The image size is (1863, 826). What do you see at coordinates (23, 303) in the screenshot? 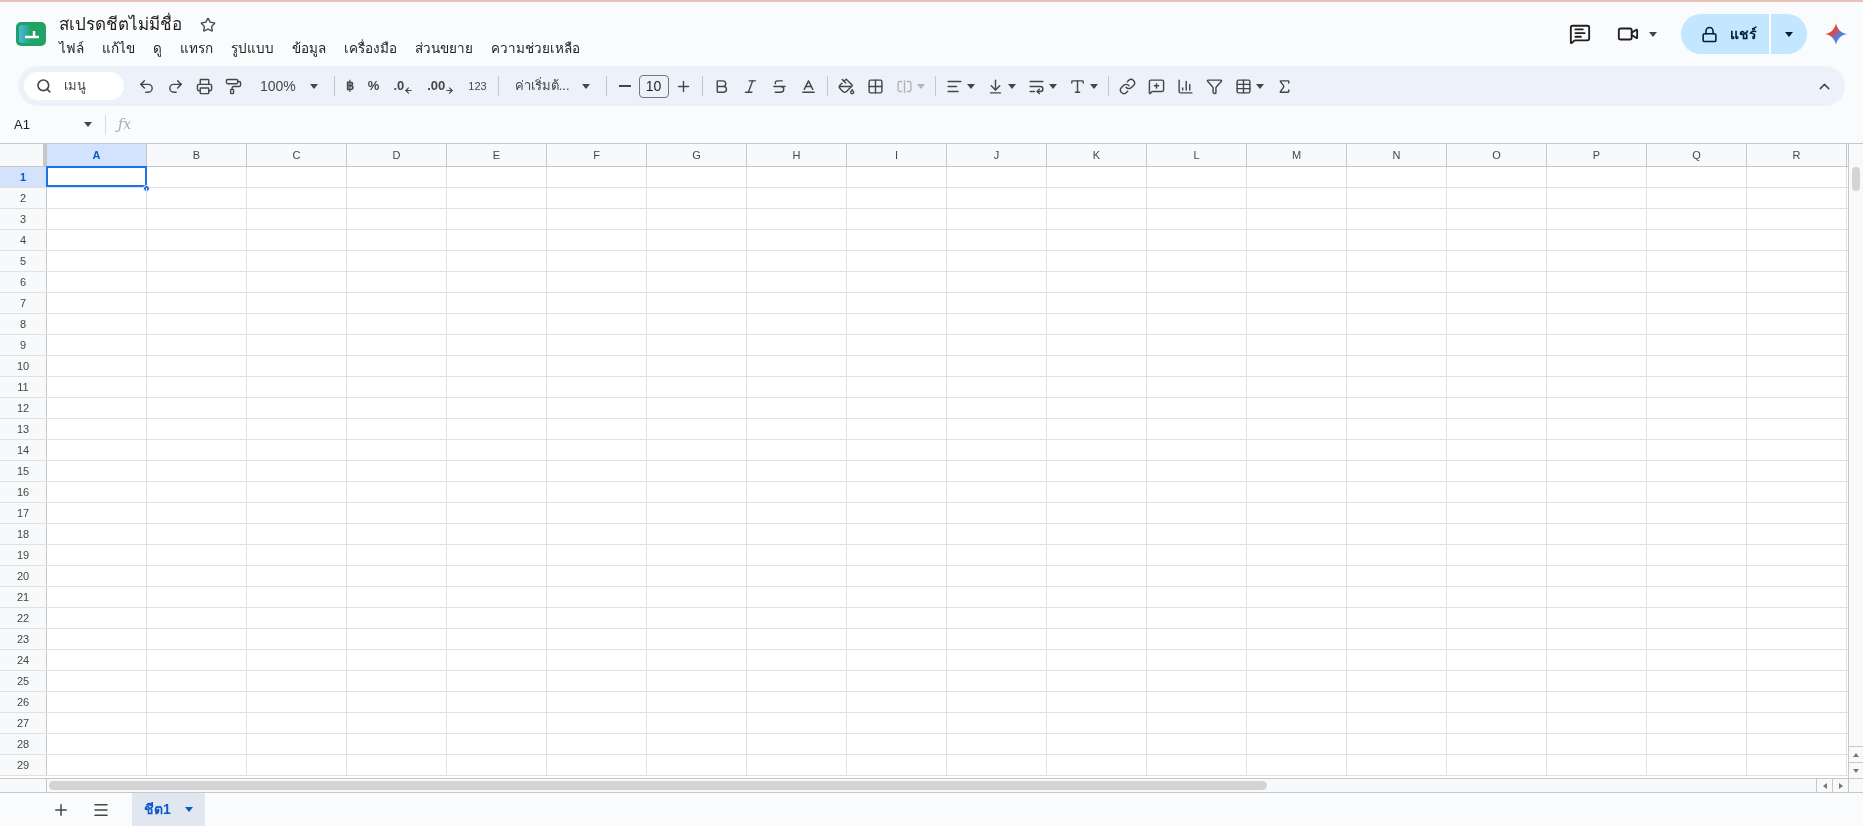
I see `row-header: 7` at bounding box center [23, 303].